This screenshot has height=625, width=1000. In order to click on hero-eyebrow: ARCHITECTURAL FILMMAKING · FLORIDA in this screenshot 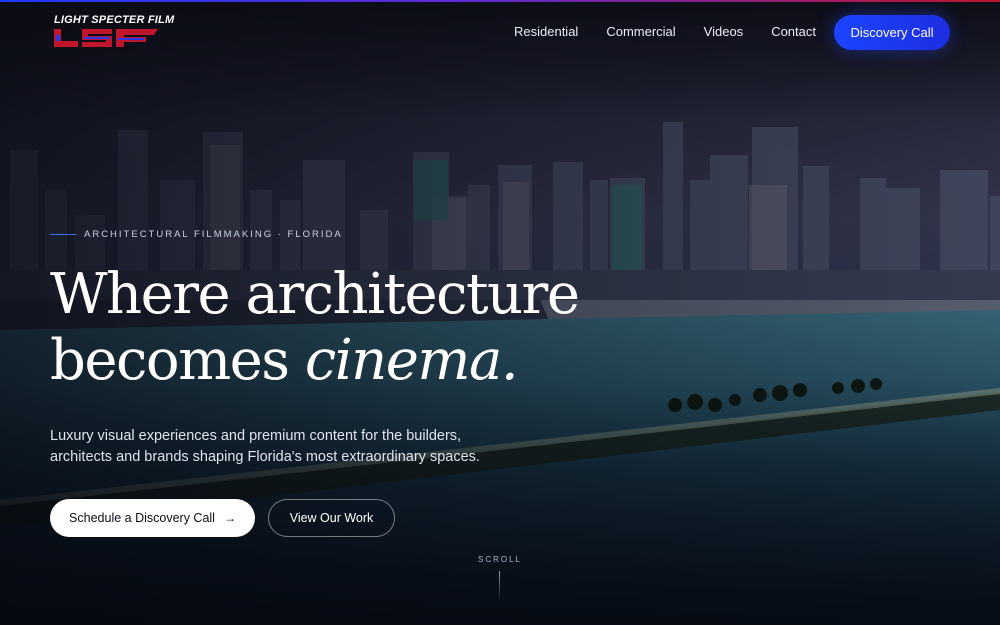, I will do `click(196, 234)`.